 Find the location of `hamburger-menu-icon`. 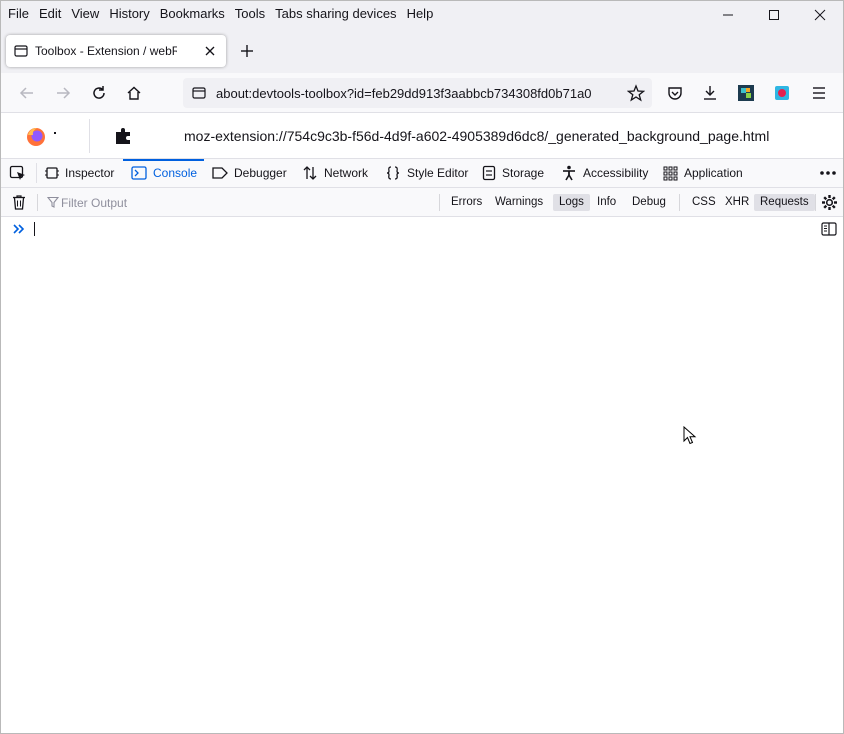

hamburger-menu-icon is located at coordinates (819, 93).